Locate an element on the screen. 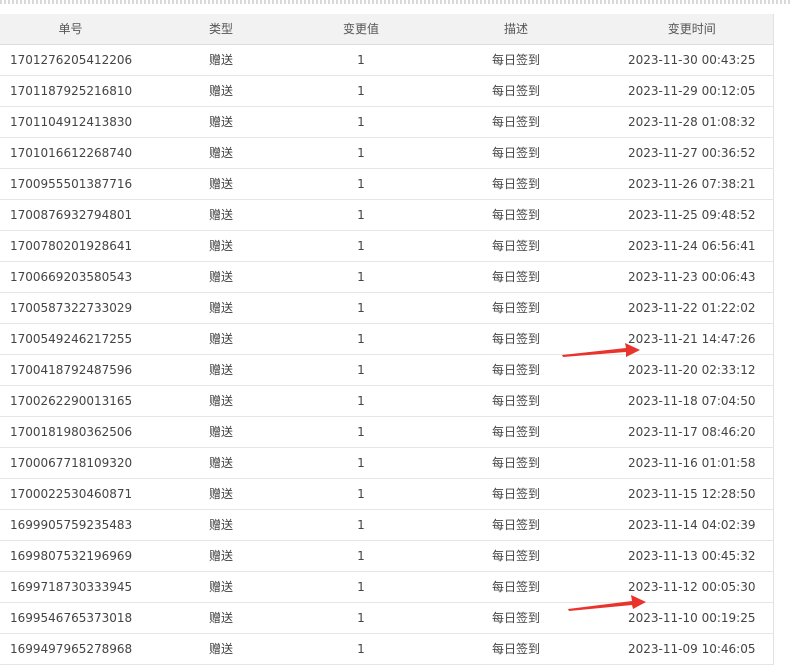  header-change-value: 变更值 is located at coordinates (361, 29).